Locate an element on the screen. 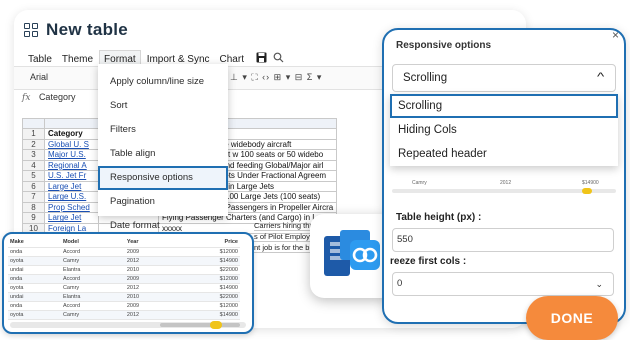 The image size is (630, 340). horizontal-scrollbar is located at coordinates (128, 325).